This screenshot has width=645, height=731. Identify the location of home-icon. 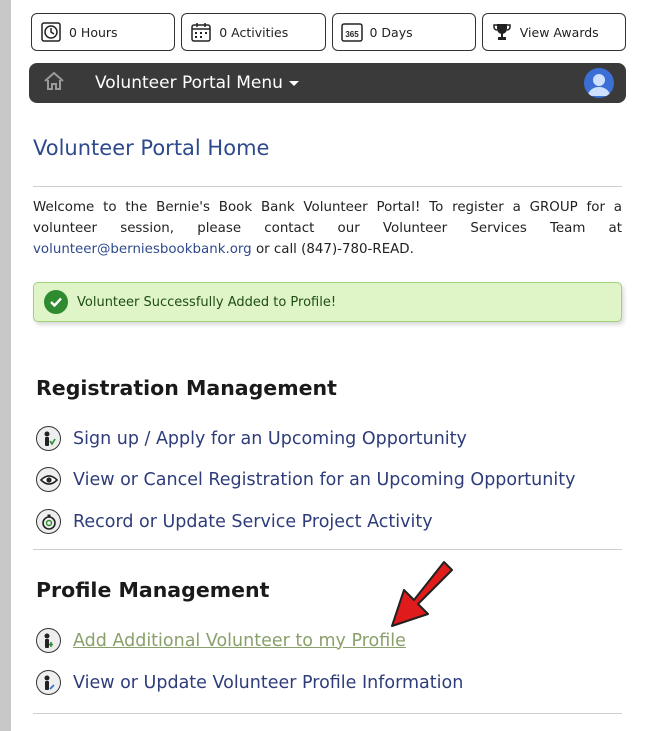
(54, 83).